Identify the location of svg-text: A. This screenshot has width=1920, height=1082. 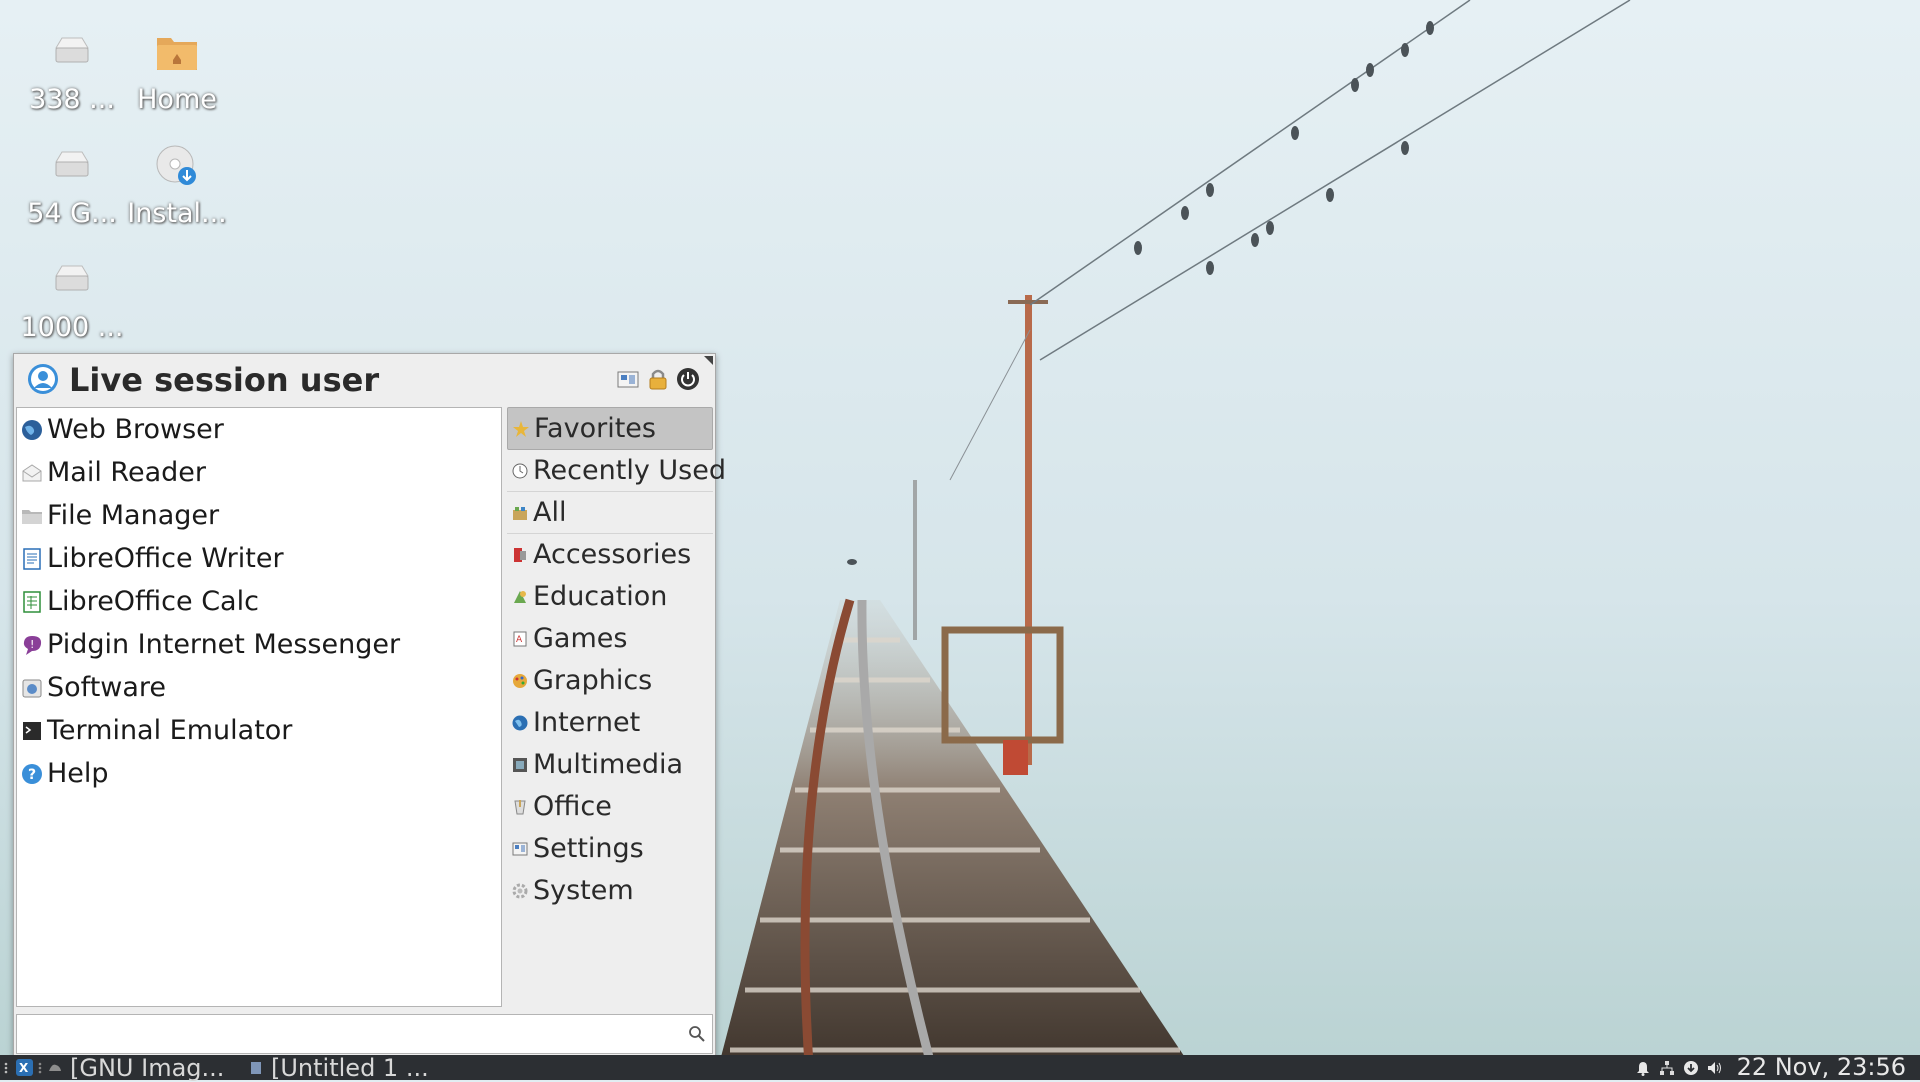
(519, 640).